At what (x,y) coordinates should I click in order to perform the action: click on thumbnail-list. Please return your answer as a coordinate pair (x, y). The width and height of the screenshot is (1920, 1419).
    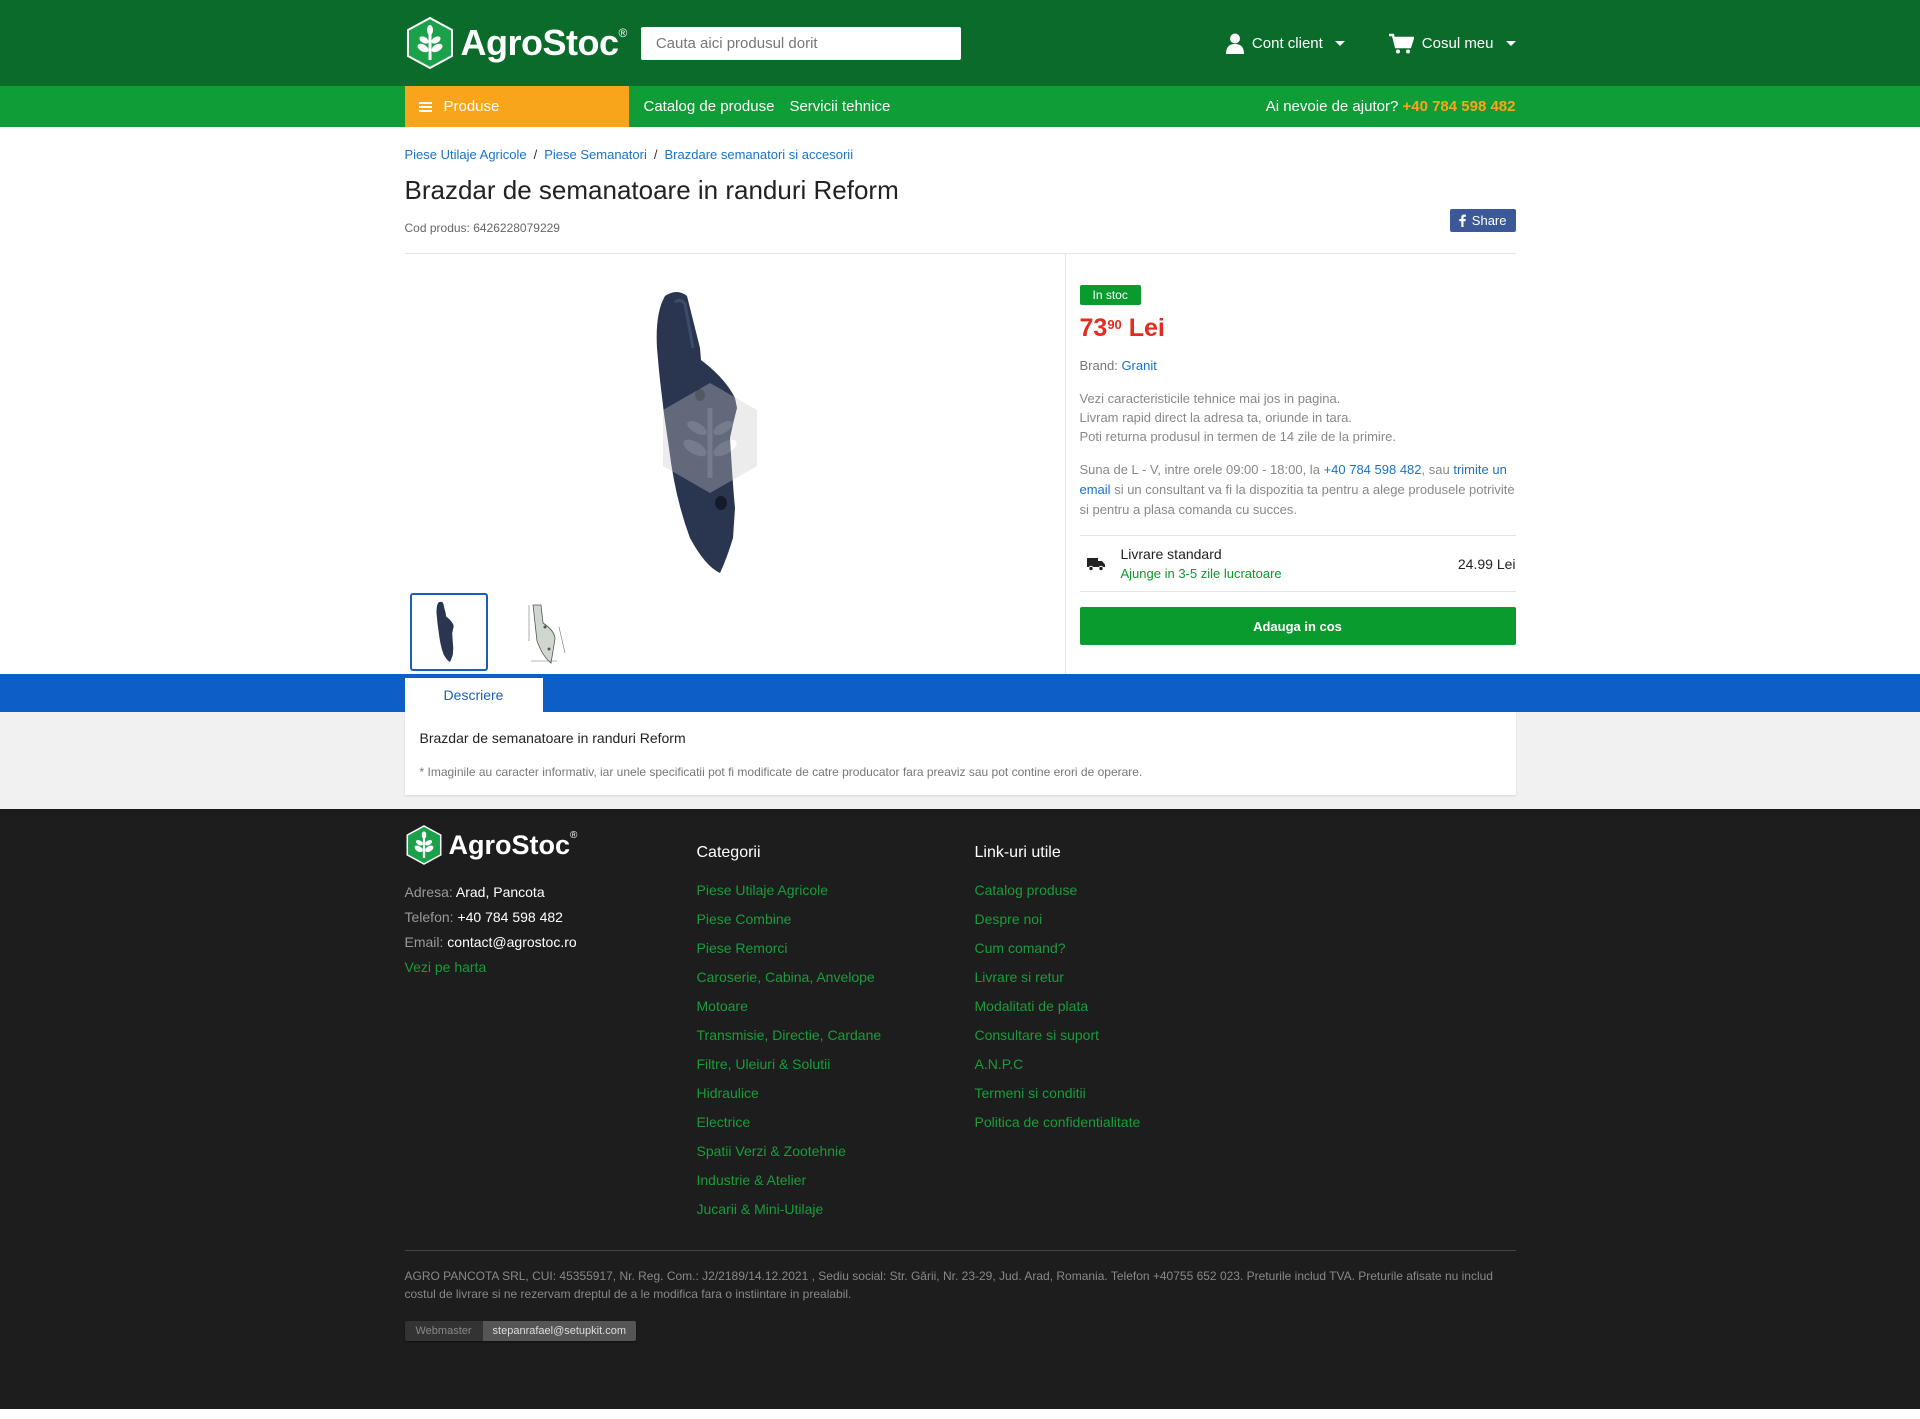
    Looking at the image, I should click on (737, 632).